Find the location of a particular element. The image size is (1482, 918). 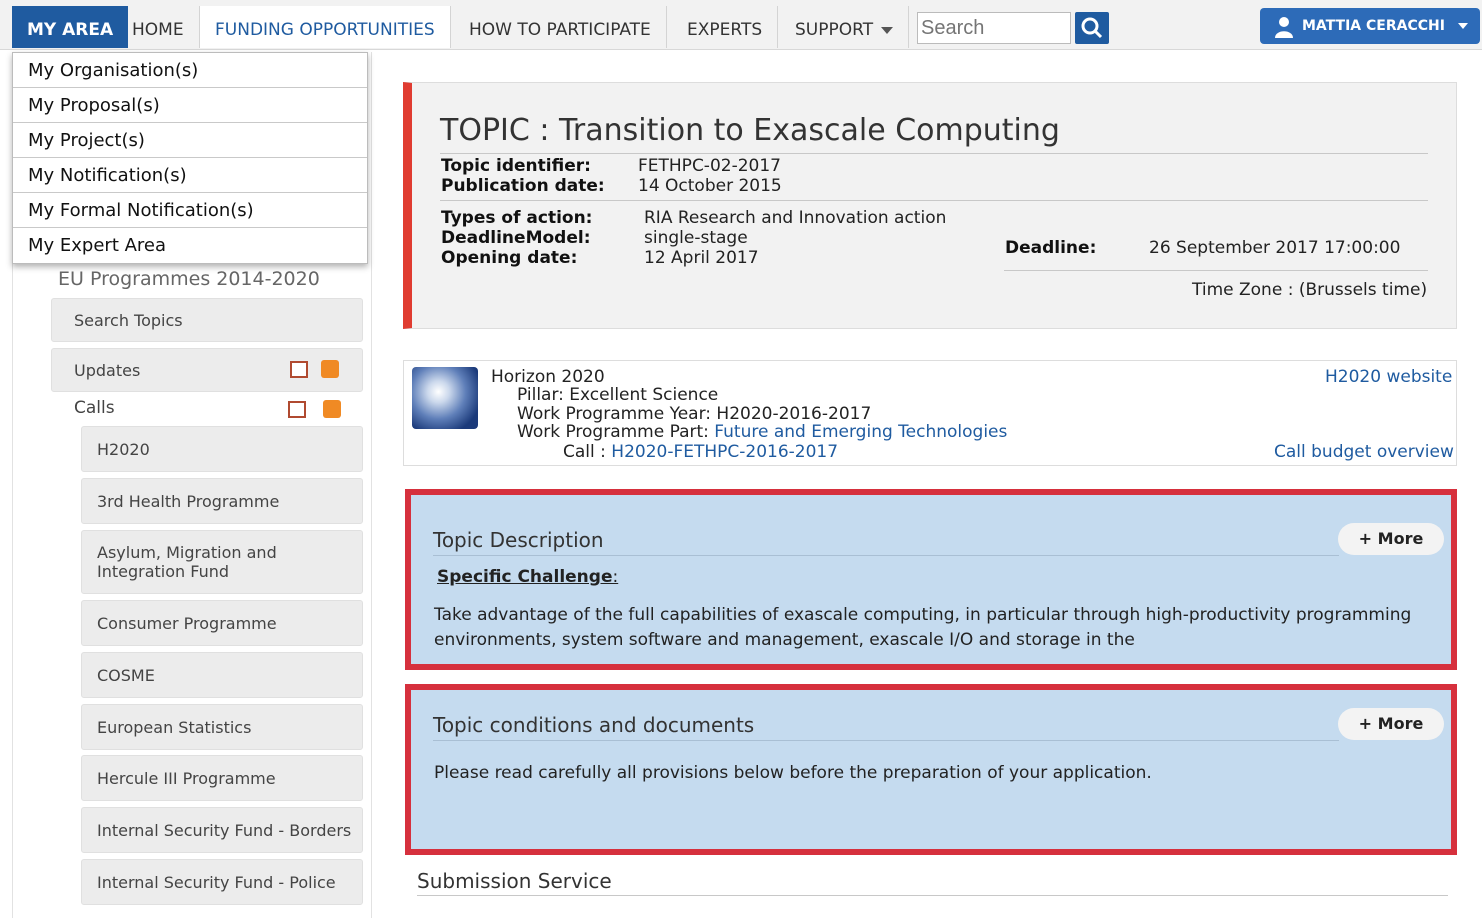

types-of-action-label: Types of action: is located at coordinates (517, 218).